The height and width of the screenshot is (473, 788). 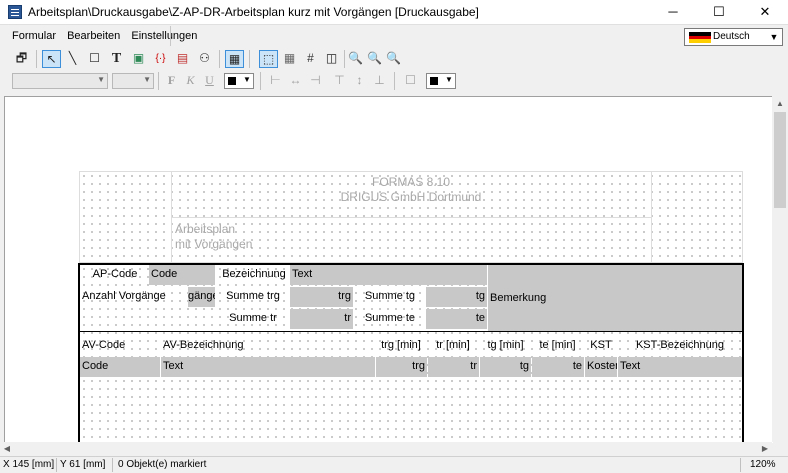 I want to click on horizontal-scrollbar: ◀ ▶, so click(x=386, y=449).